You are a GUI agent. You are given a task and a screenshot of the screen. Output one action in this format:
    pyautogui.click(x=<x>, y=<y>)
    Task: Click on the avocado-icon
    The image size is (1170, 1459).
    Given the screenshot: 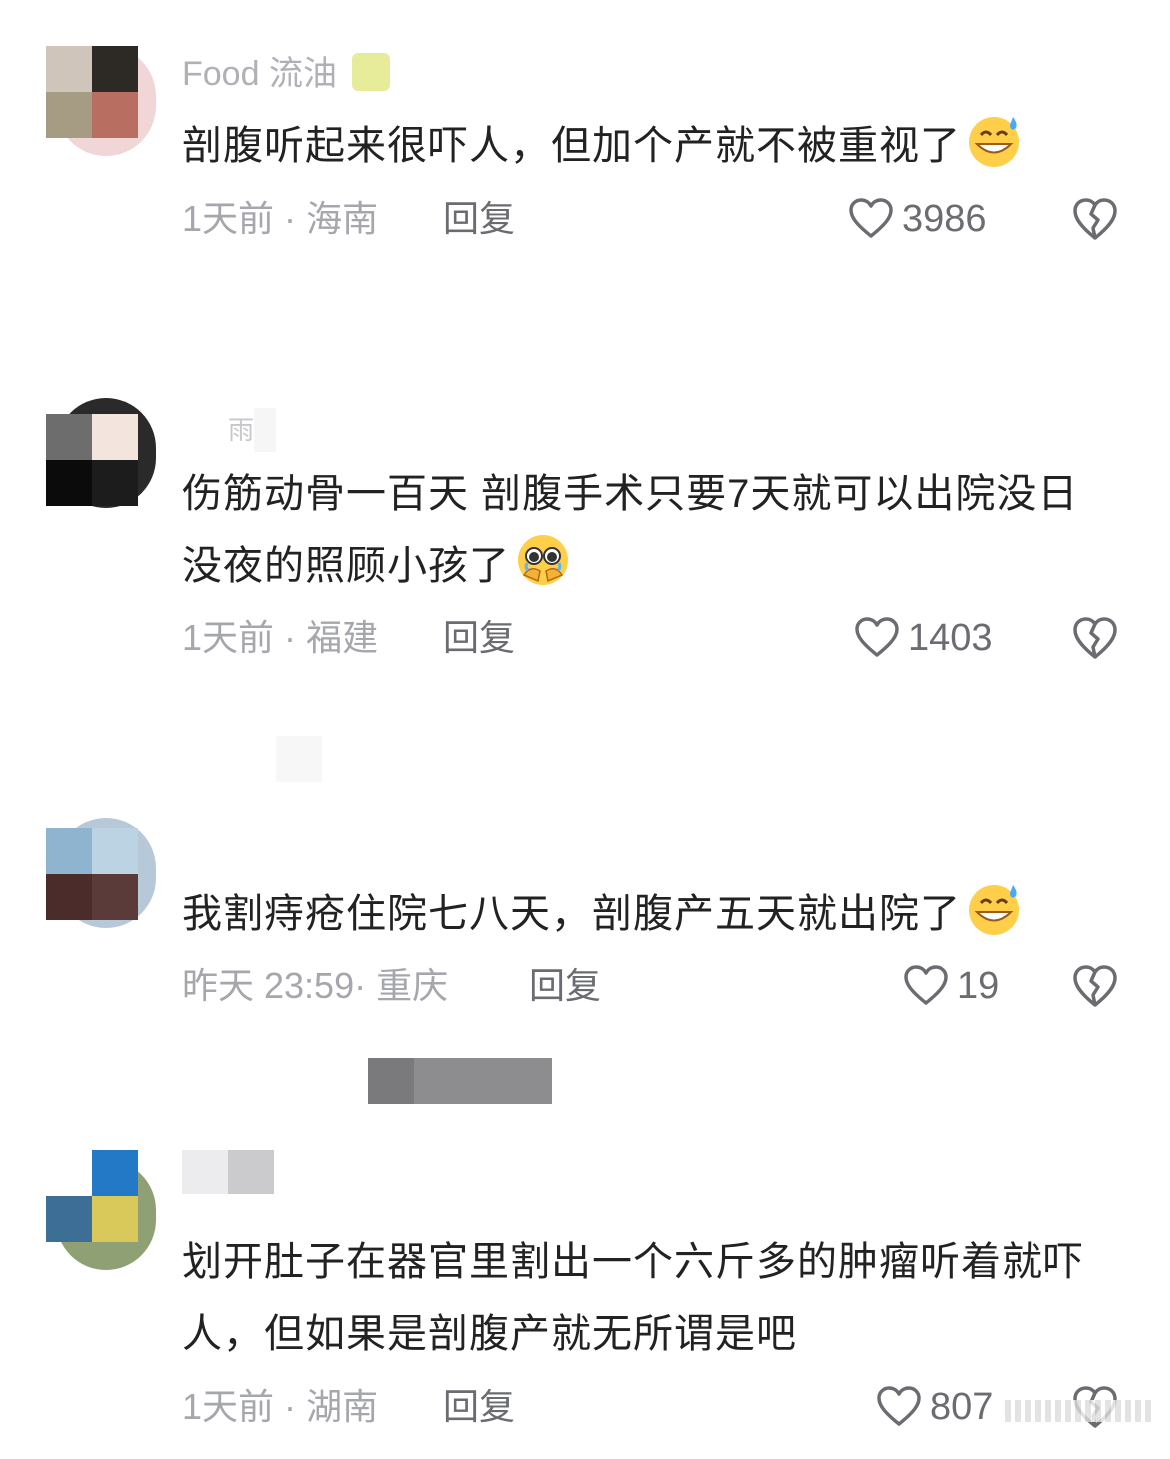 What is the action you would take?
    pyautogui.click(x=371, y=72)
    